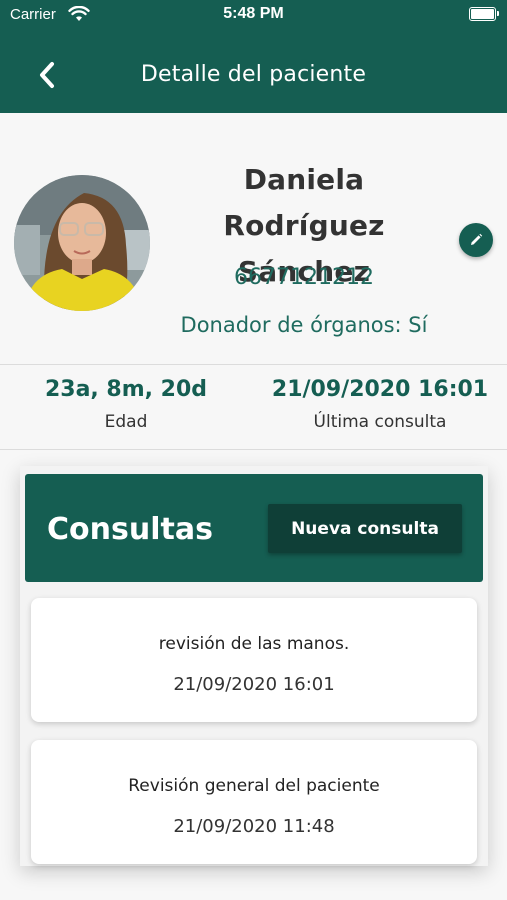 The width and height of the screenshot is (507, 900). I want to click on page-title: Detalle del paciente, so click(253, 74).